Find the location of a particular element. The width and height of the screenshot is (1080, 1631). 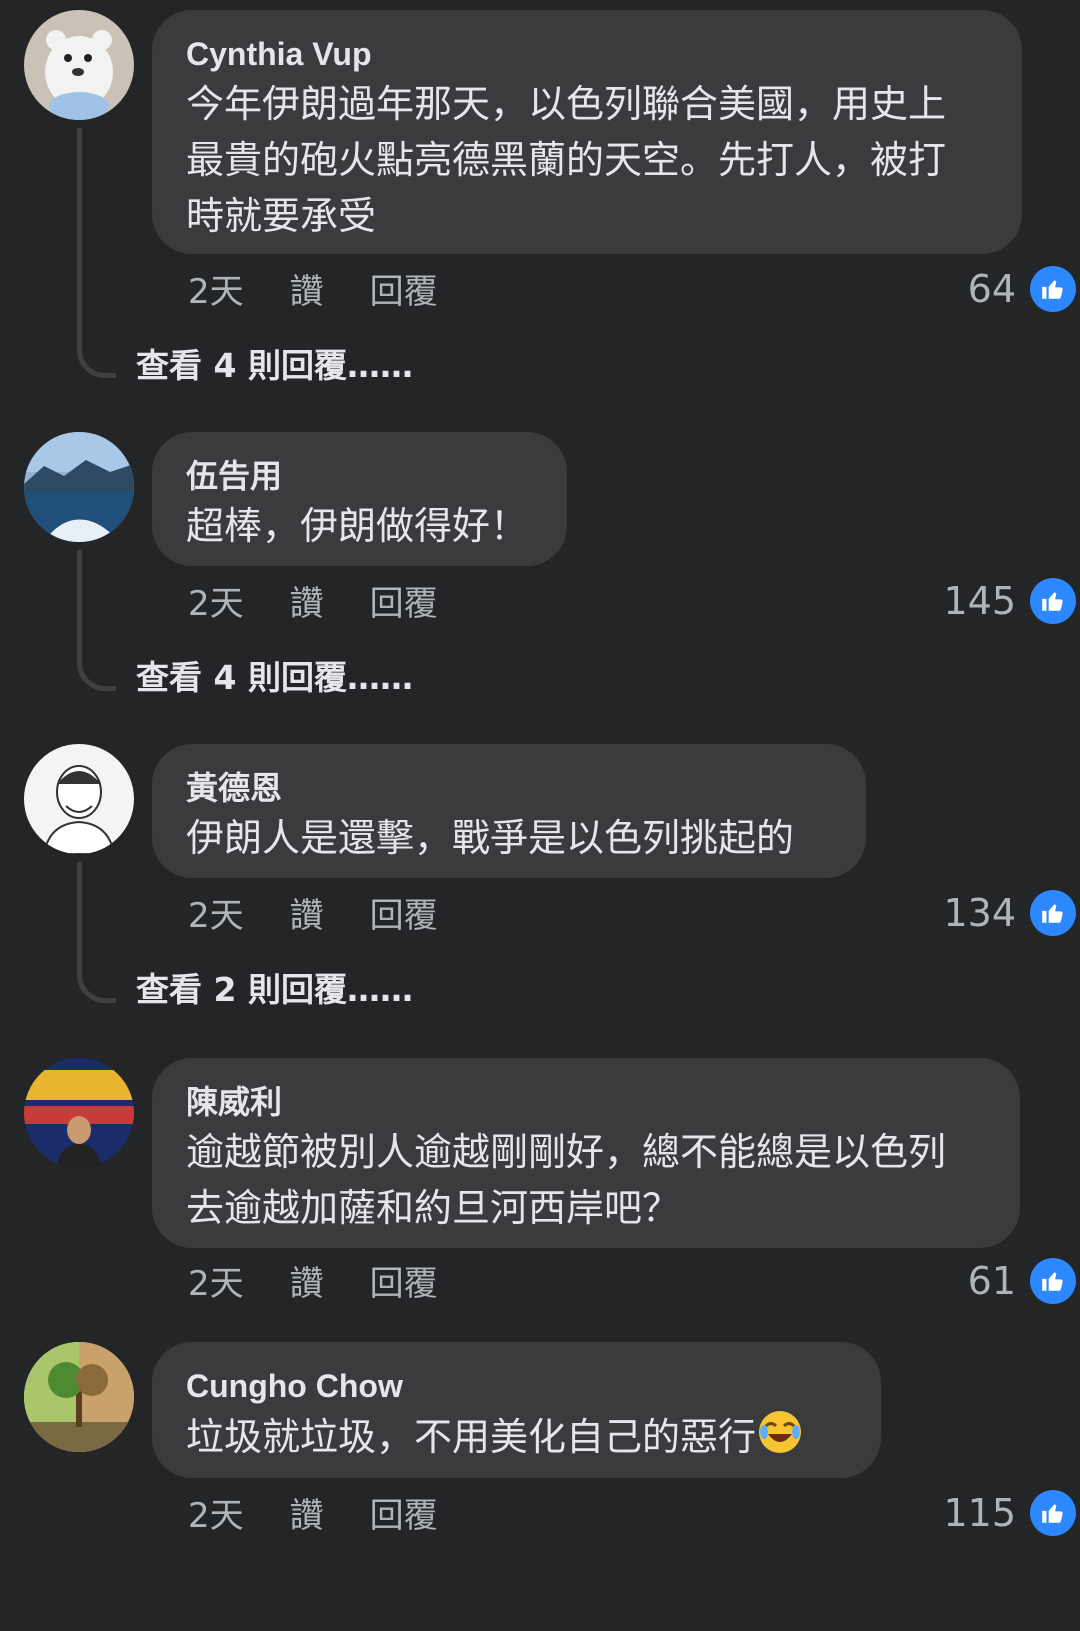

like-count: 61 is located at coordinates (1022, 1281).